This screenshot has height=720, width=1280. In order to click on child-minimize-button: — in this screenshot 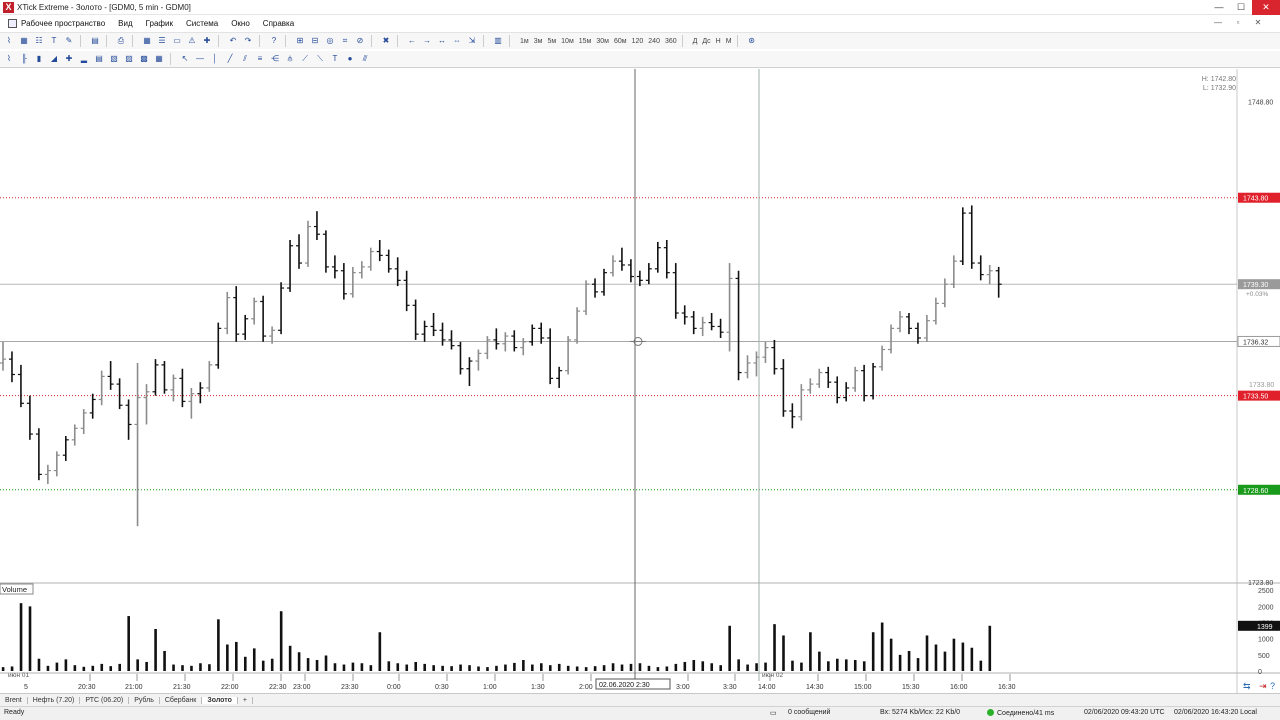, I will do `click(1218, 23)`.